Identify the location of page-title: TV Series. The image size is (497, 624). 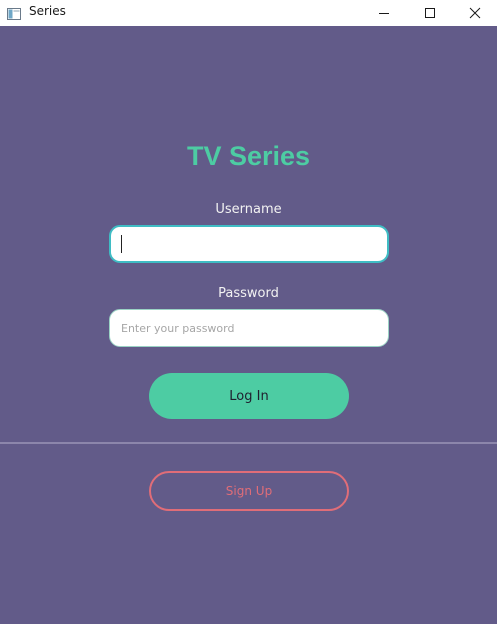
(248, 156).